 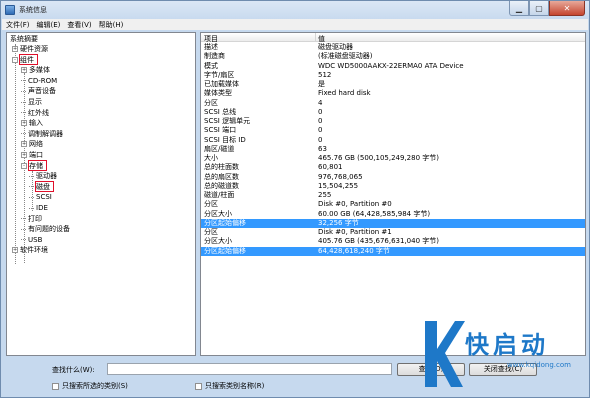 I want to click on watermark-url: www.kqidong.com, so click(x=539, y=365).